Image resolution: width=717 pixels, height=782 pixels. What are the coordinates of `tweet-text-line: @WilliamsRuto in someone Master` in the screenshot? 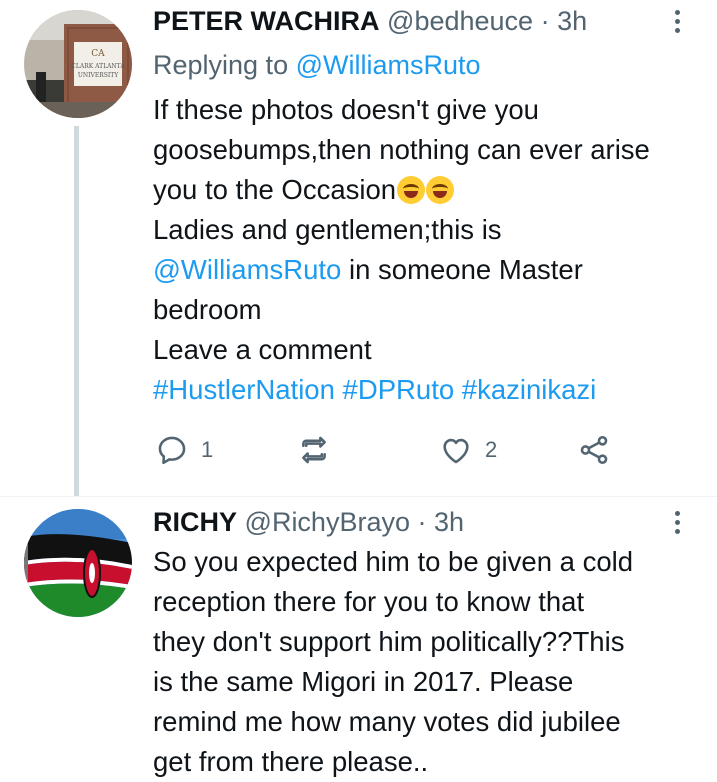 It's located at (430, 270).